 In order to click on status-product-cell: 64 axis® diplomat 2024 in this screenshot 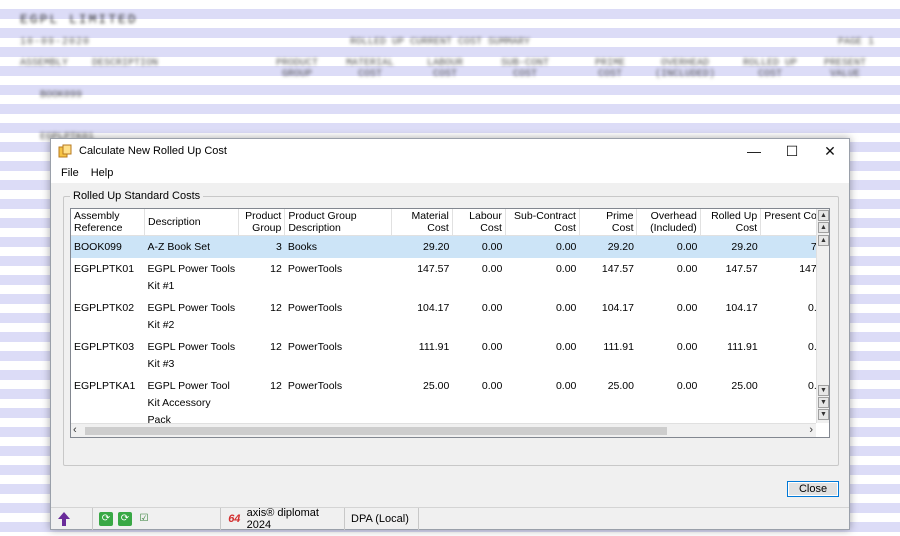, I will do `click(283, 518)`.